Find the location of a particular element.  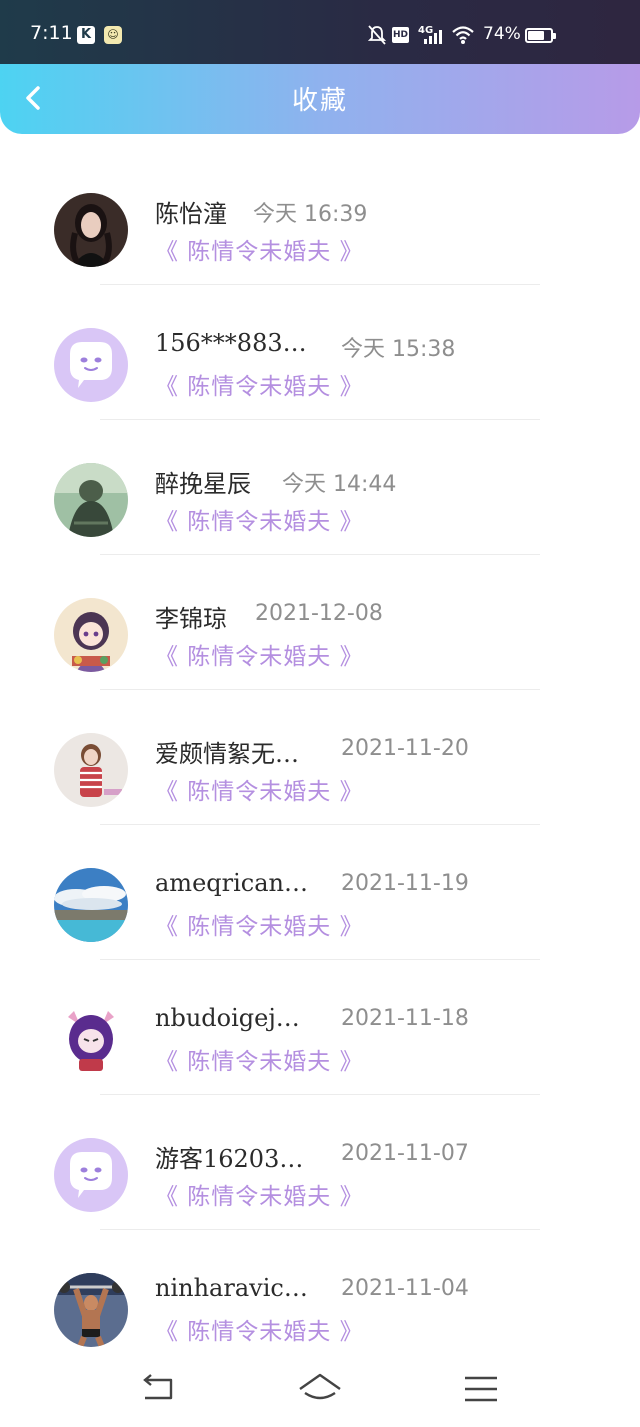

k-app-icon: K is located at coordinates (86, 35).